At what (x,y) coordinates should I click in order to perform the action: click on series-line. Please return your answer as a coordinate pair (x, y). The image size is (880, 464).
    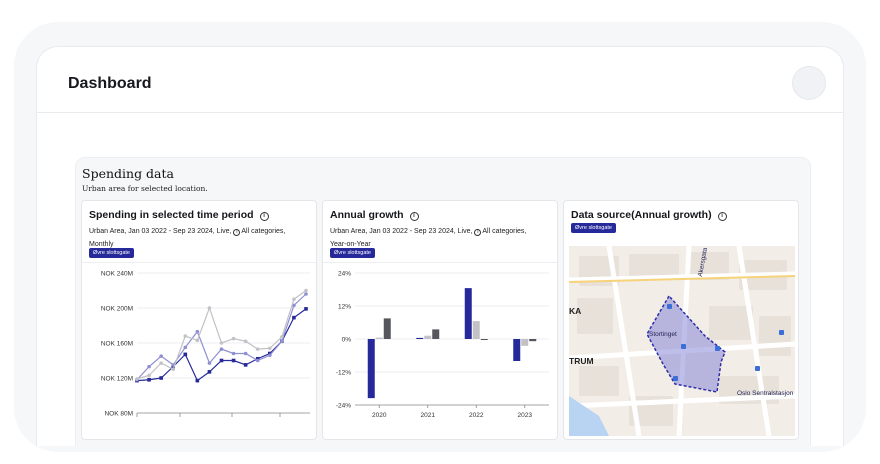
    Looking at the image, I should click on (221, 335).